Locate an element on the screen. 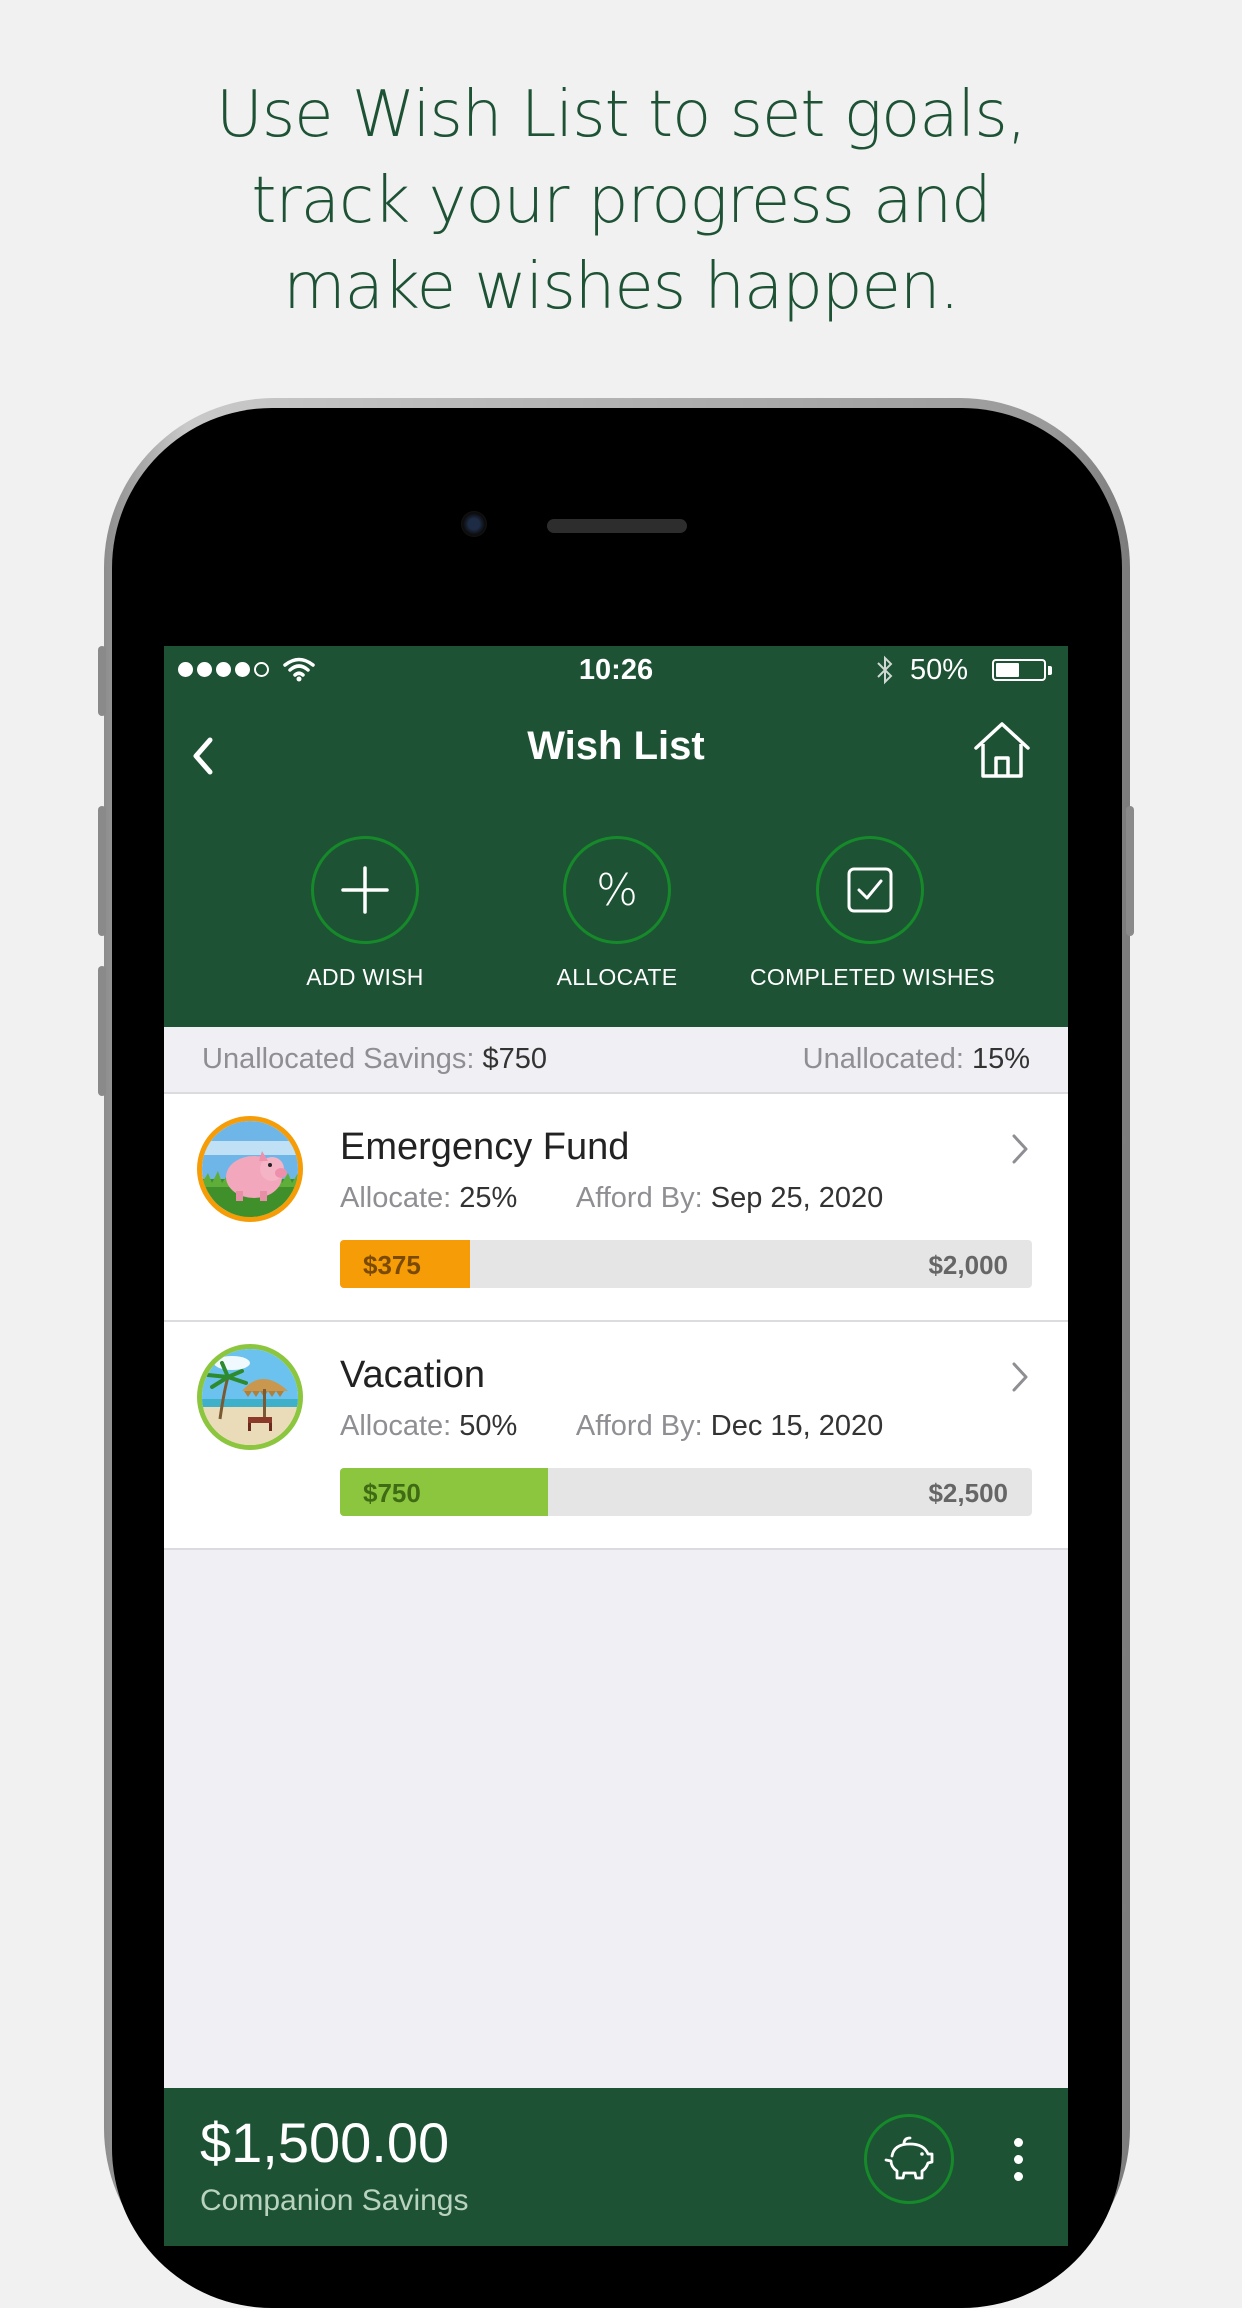  piggy-bank-icon is located at coordinates (909, 2158).